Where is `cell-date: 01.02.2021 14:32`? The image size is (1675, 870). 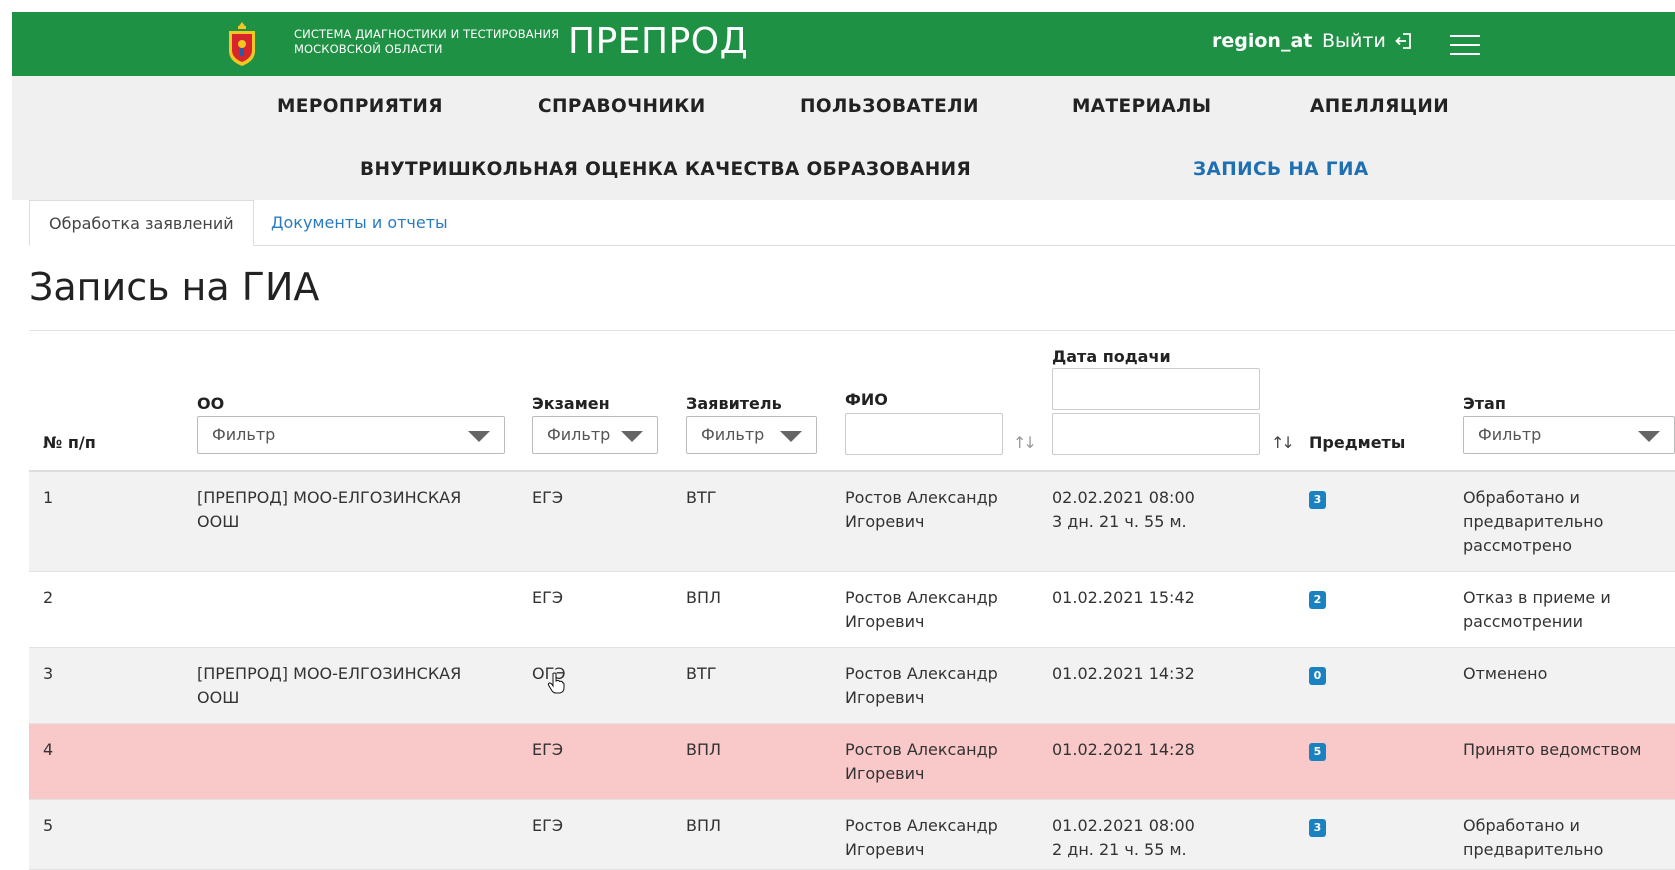 cell-date: 01.02.2021 14:32 is located at coordinates (1123, 674).